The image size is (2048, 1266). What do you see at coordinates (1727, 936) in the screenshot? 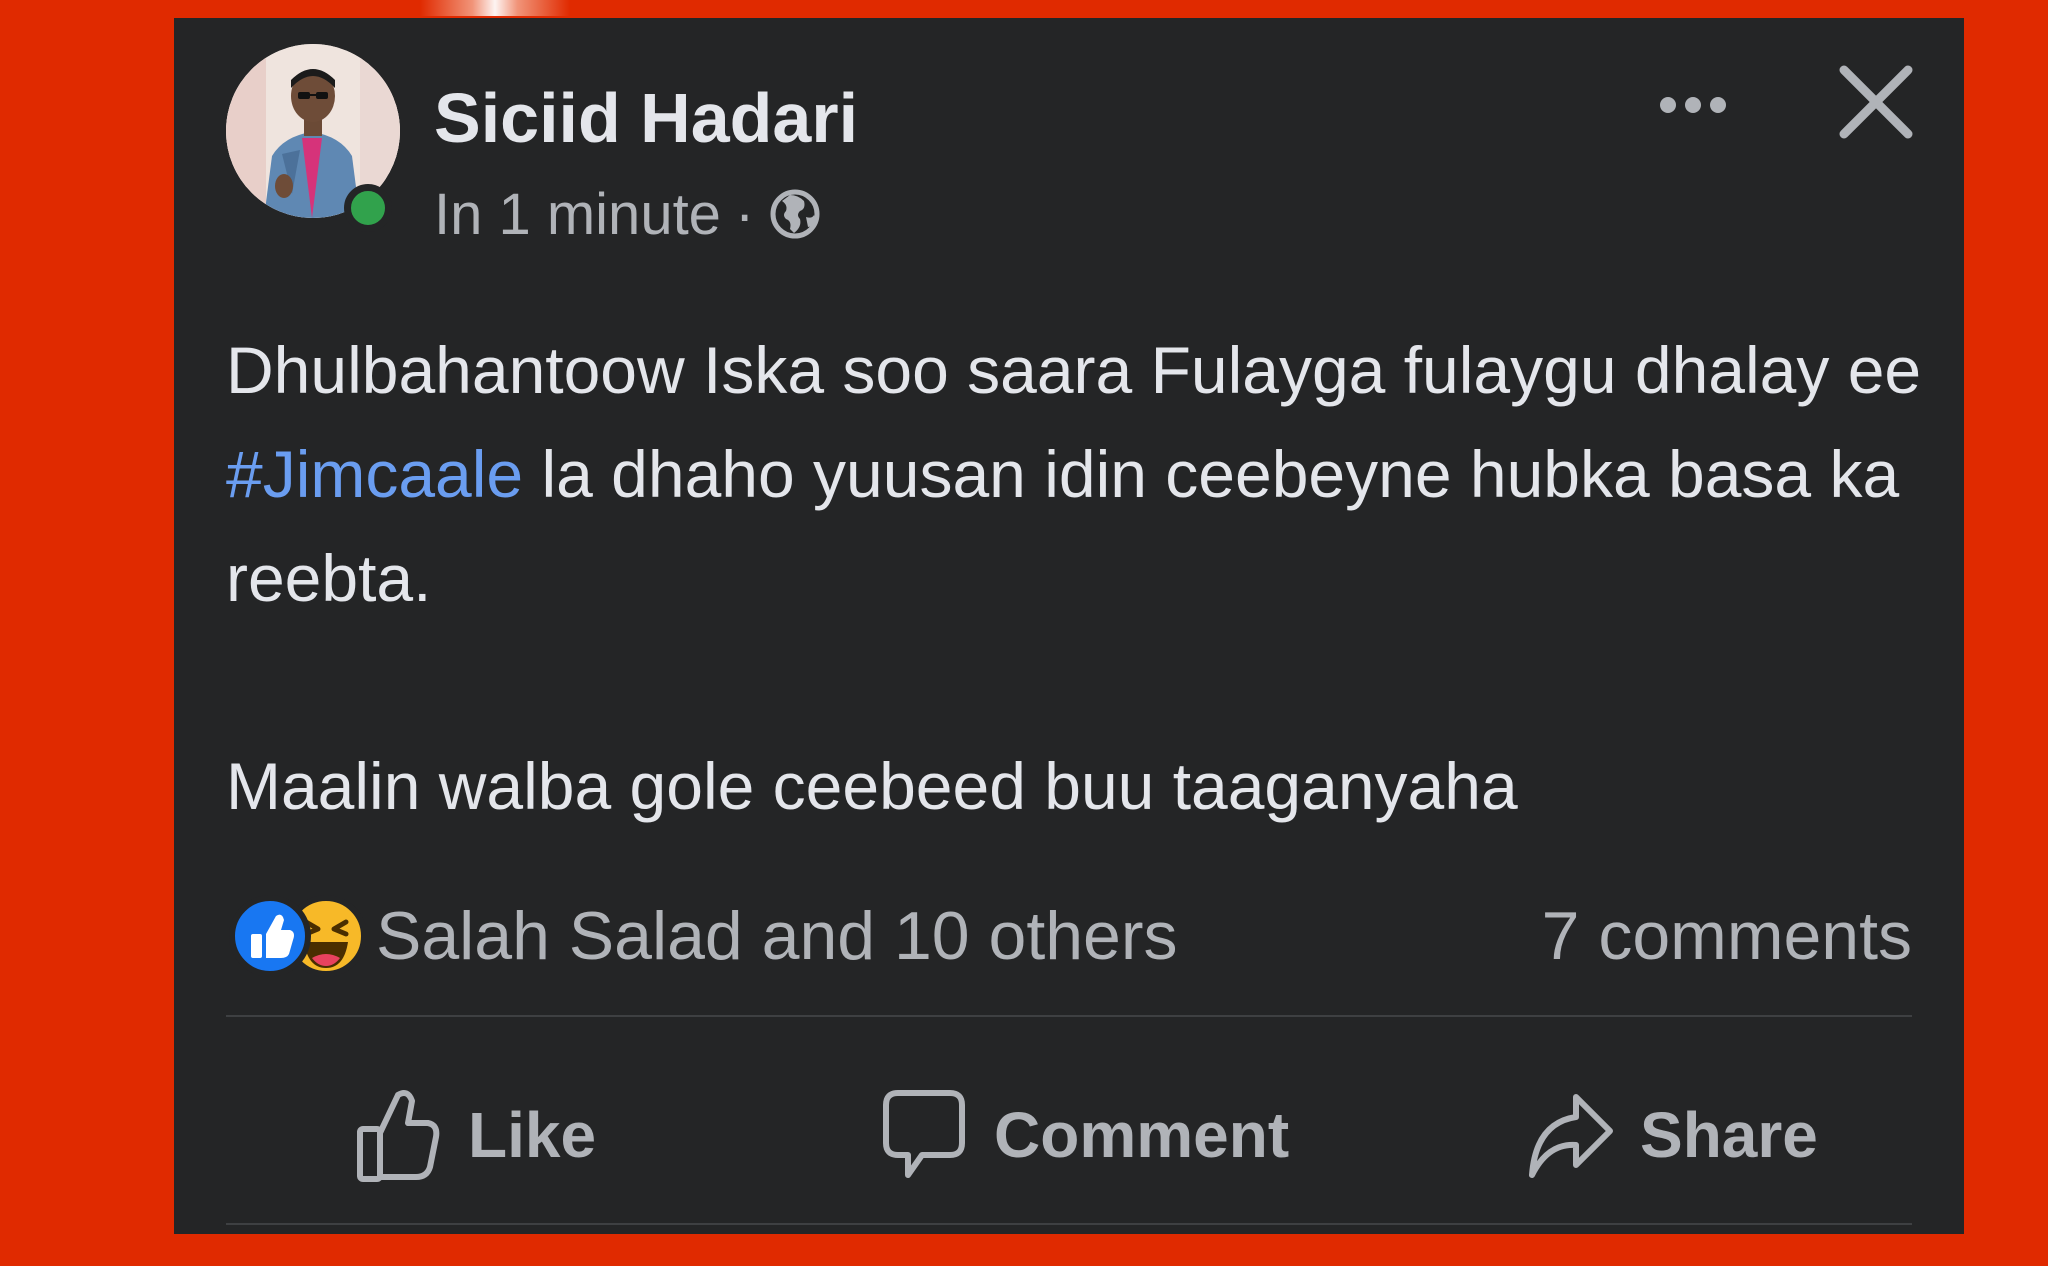
I see `comments-count: 7 comments` at bounding box center [1727, 936].